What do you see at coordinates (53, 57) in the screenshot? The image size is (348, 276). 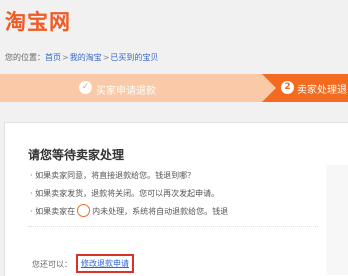 I see `breadcrumb-home: 首页` at bounding box center [53, 57].